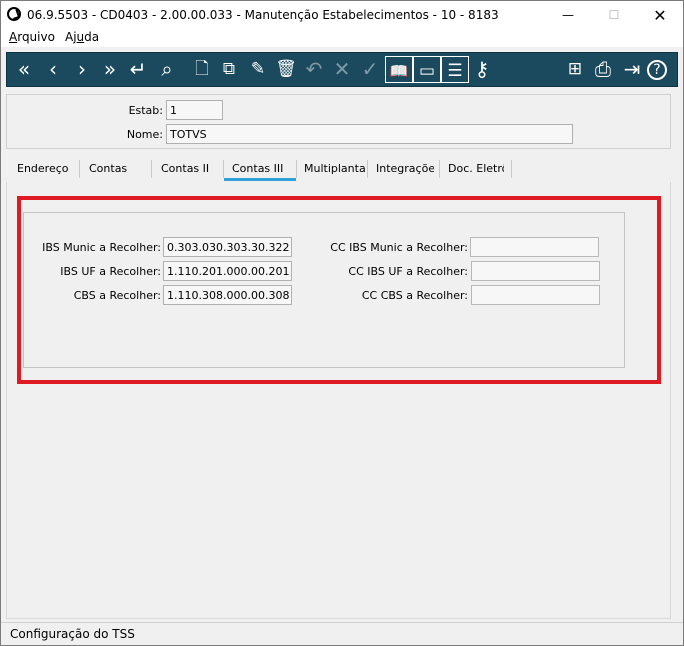 The height and width of the screenshot is (646, 684). I want to click on previous-record-icon: ‹, so click(53, 69).